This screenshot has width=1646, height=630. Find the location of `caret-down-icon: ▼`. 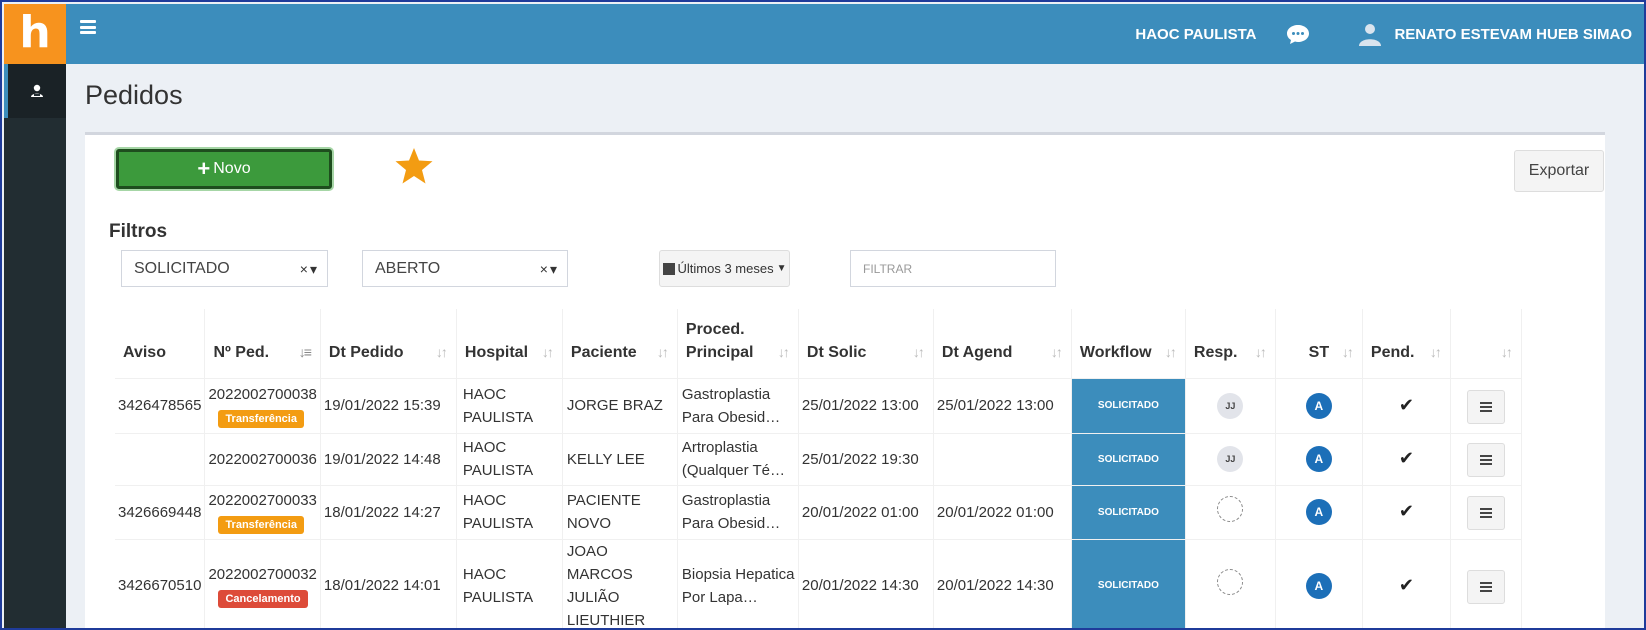

caret-down-icon: ▼ is located at coordinates (781, 268).